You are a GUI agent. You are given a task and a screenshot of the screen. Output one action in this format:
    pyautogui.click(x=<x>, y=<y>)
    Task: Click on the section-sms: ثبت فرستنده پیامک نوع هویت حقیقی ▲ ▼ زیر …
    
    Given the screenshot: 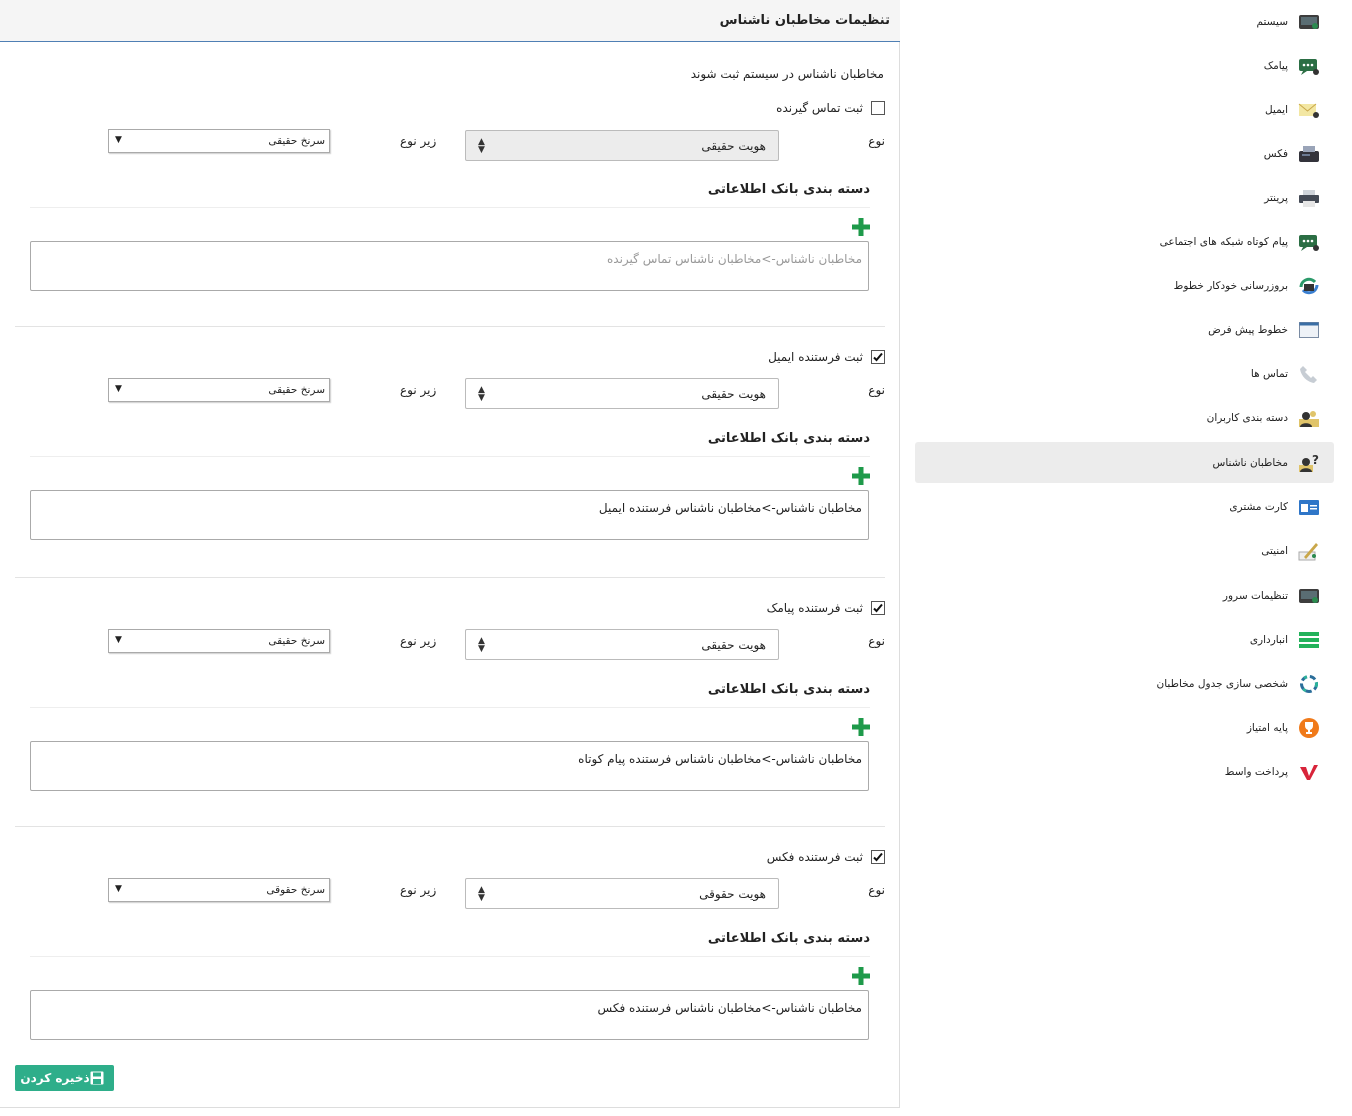 What is the action you would take?
    pyautogui.click(x=450, y=716)
    